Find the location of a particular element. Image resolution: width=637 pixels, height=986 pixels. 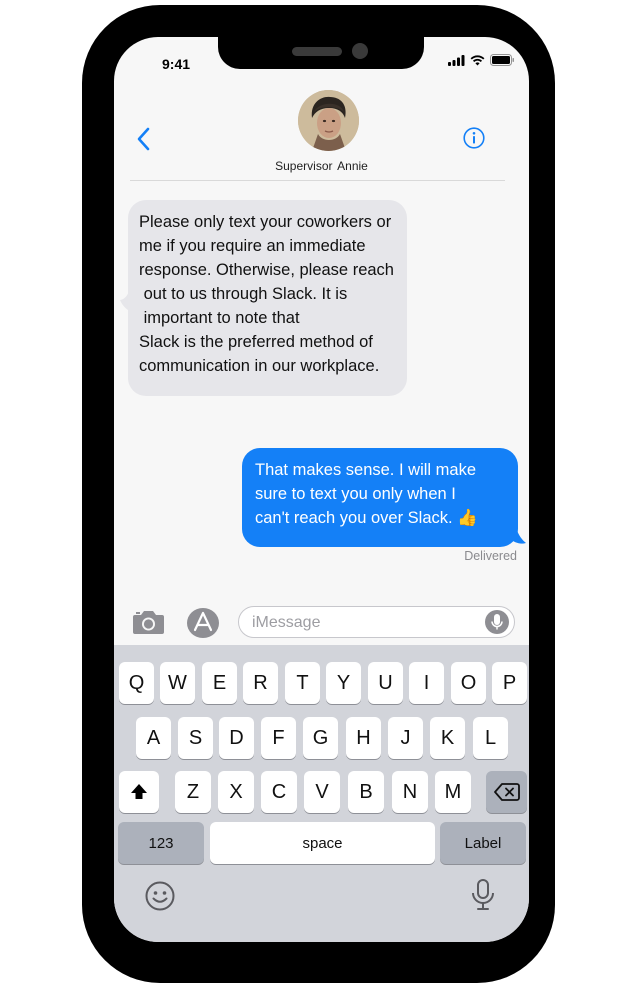

notch is located at coordinates (321, 53).